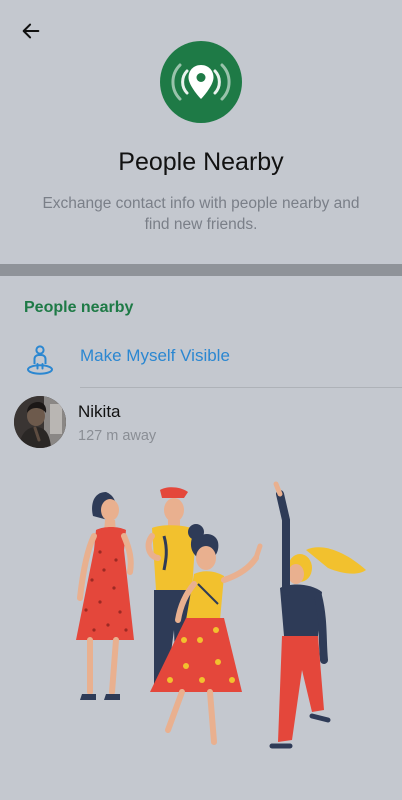 This screenshot has height=800, width=402. What do you see at coordinates (117, 436) in the screenshot?
I see `person-distance: 127 m away` at bounding box center [117, 436].